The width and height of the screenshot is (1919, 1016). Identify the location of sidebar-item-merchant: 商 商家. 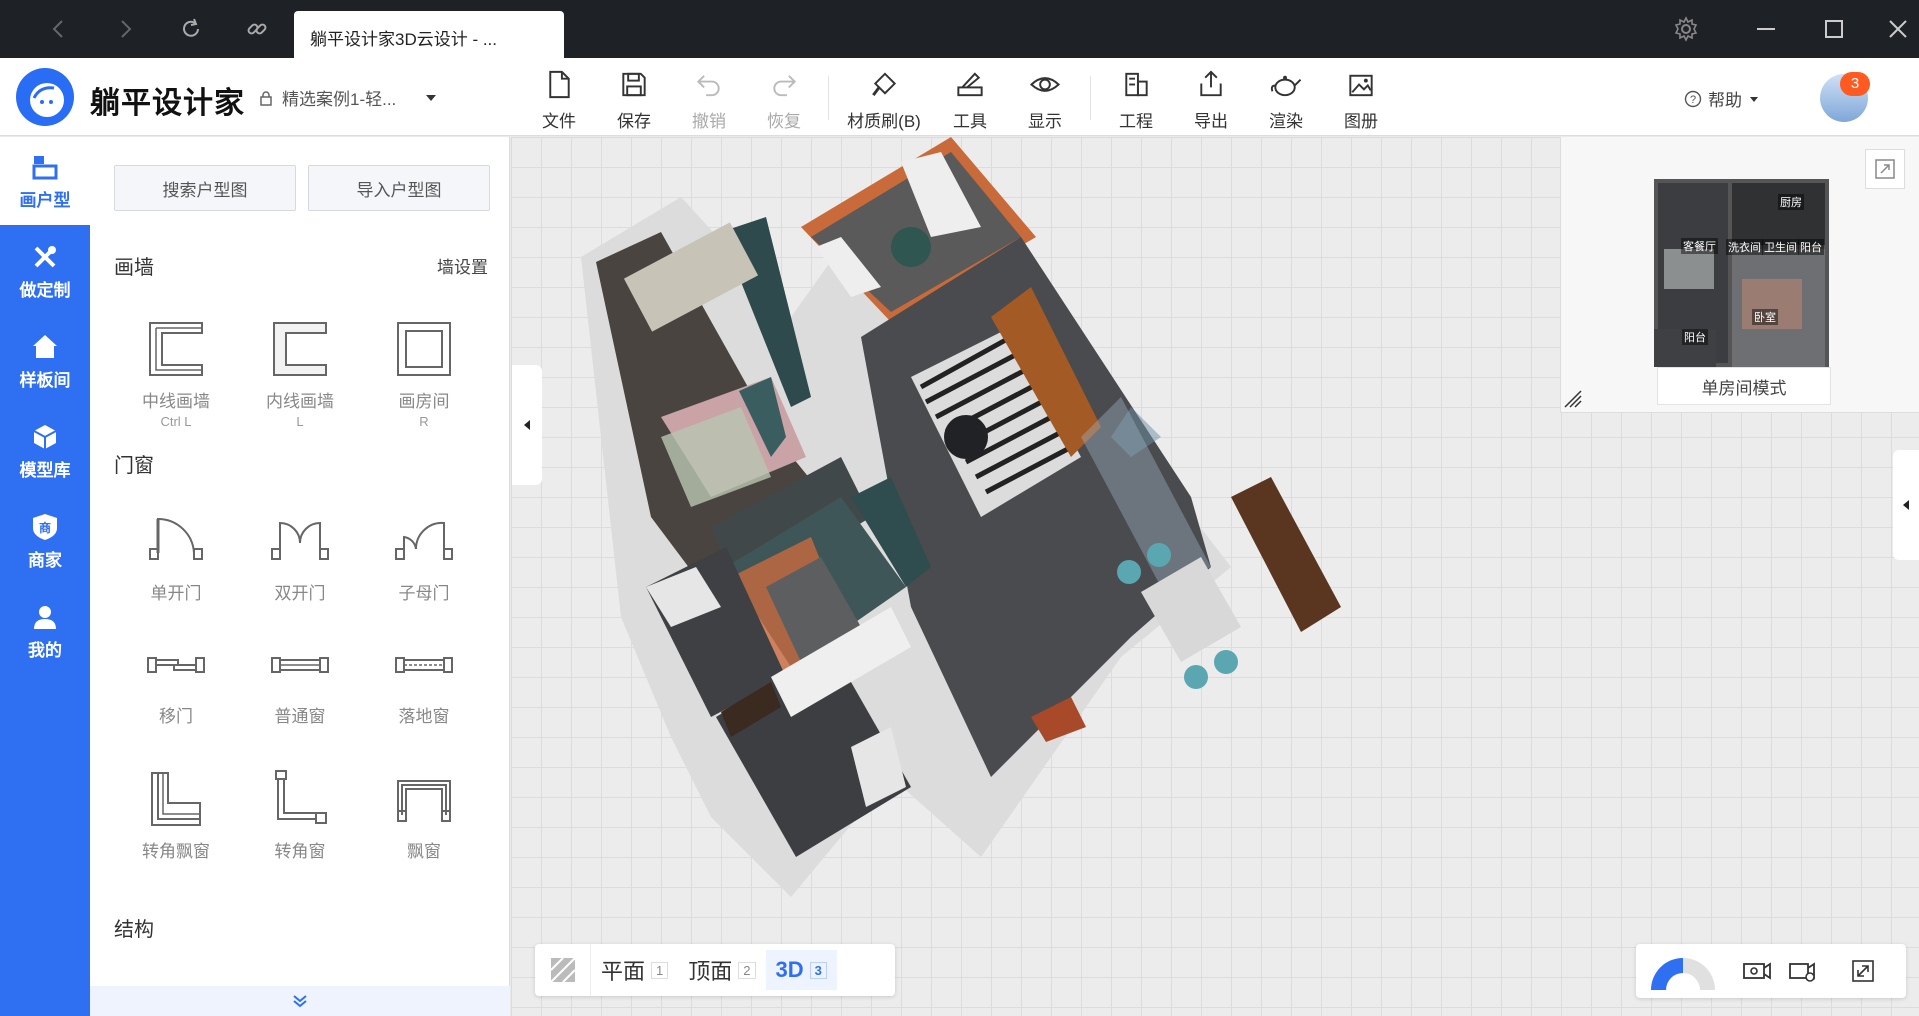
(45, 541).